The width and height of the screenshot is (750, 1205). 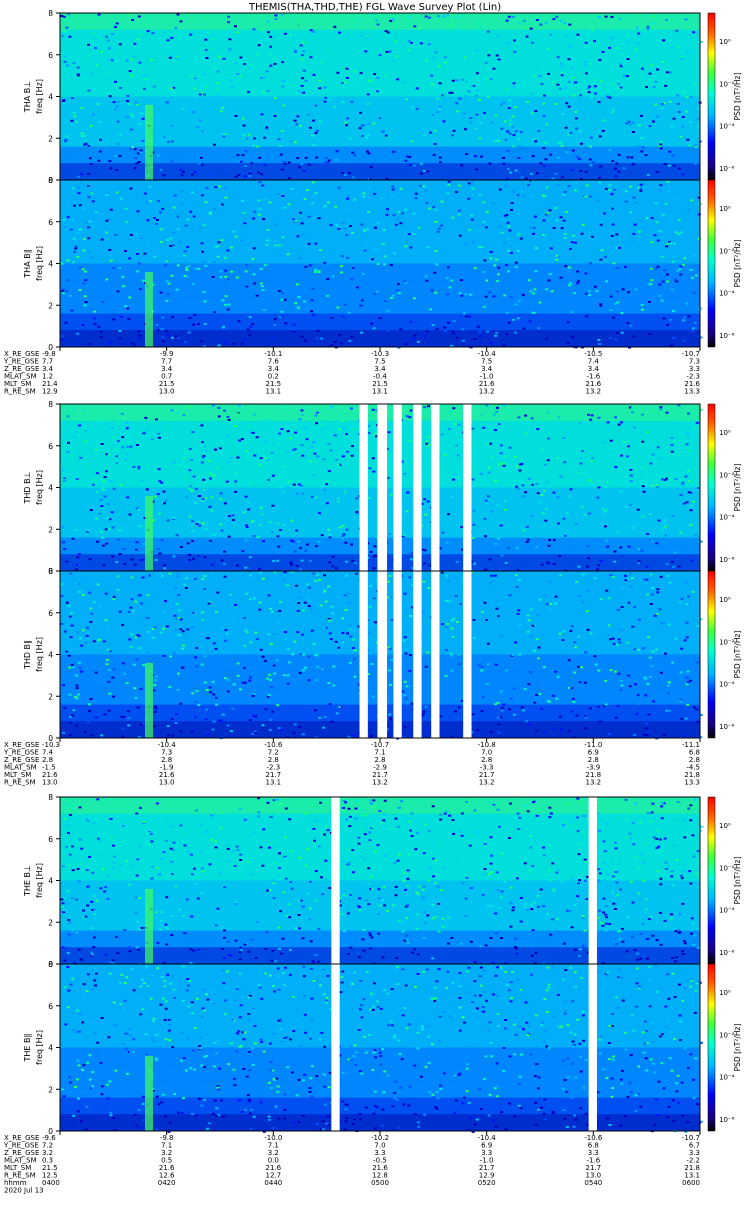 What do you see at coordinates (380, 155) in the screenshot?
I see `spectrogram-band` at bounding box center [380, 155].